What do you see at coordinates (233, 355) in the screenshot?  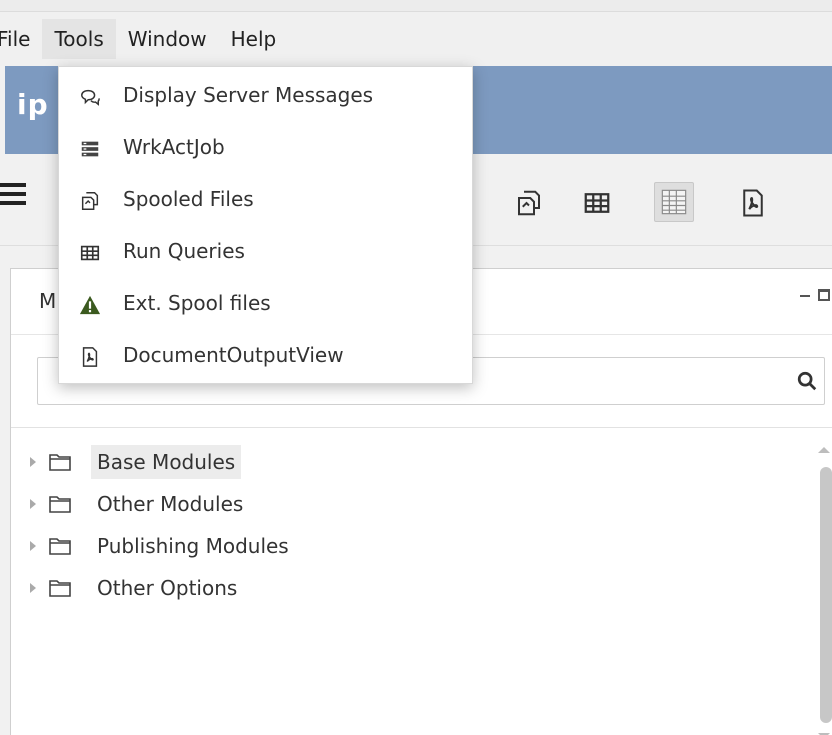 I see `menu-item-label: DocumentOutputView` at bounding box center [233, 355].